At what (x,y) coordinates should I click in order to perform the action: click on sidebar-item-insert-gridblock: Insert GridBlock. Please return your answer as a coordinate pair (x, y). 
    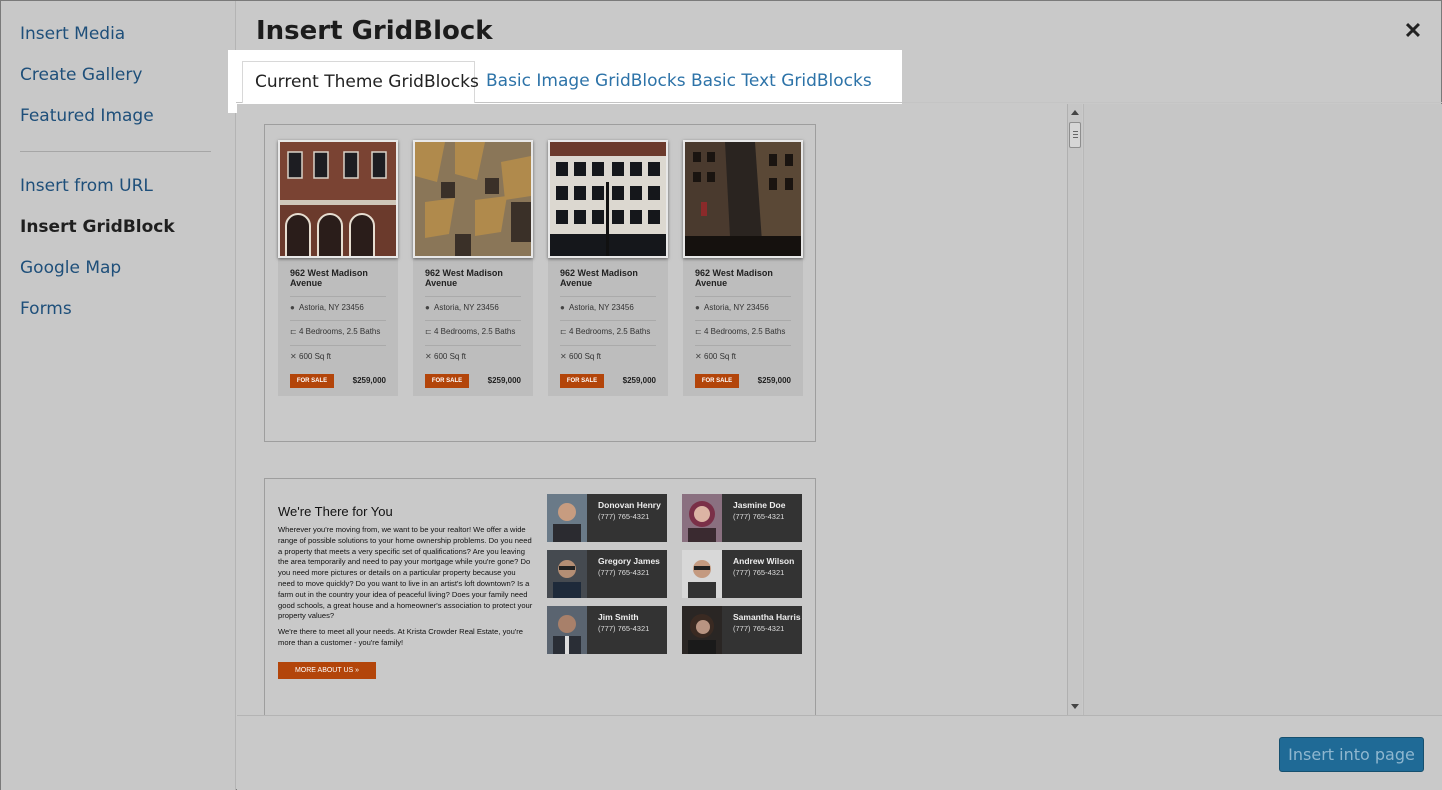
    Looking at the image, I should click on (97, 227).